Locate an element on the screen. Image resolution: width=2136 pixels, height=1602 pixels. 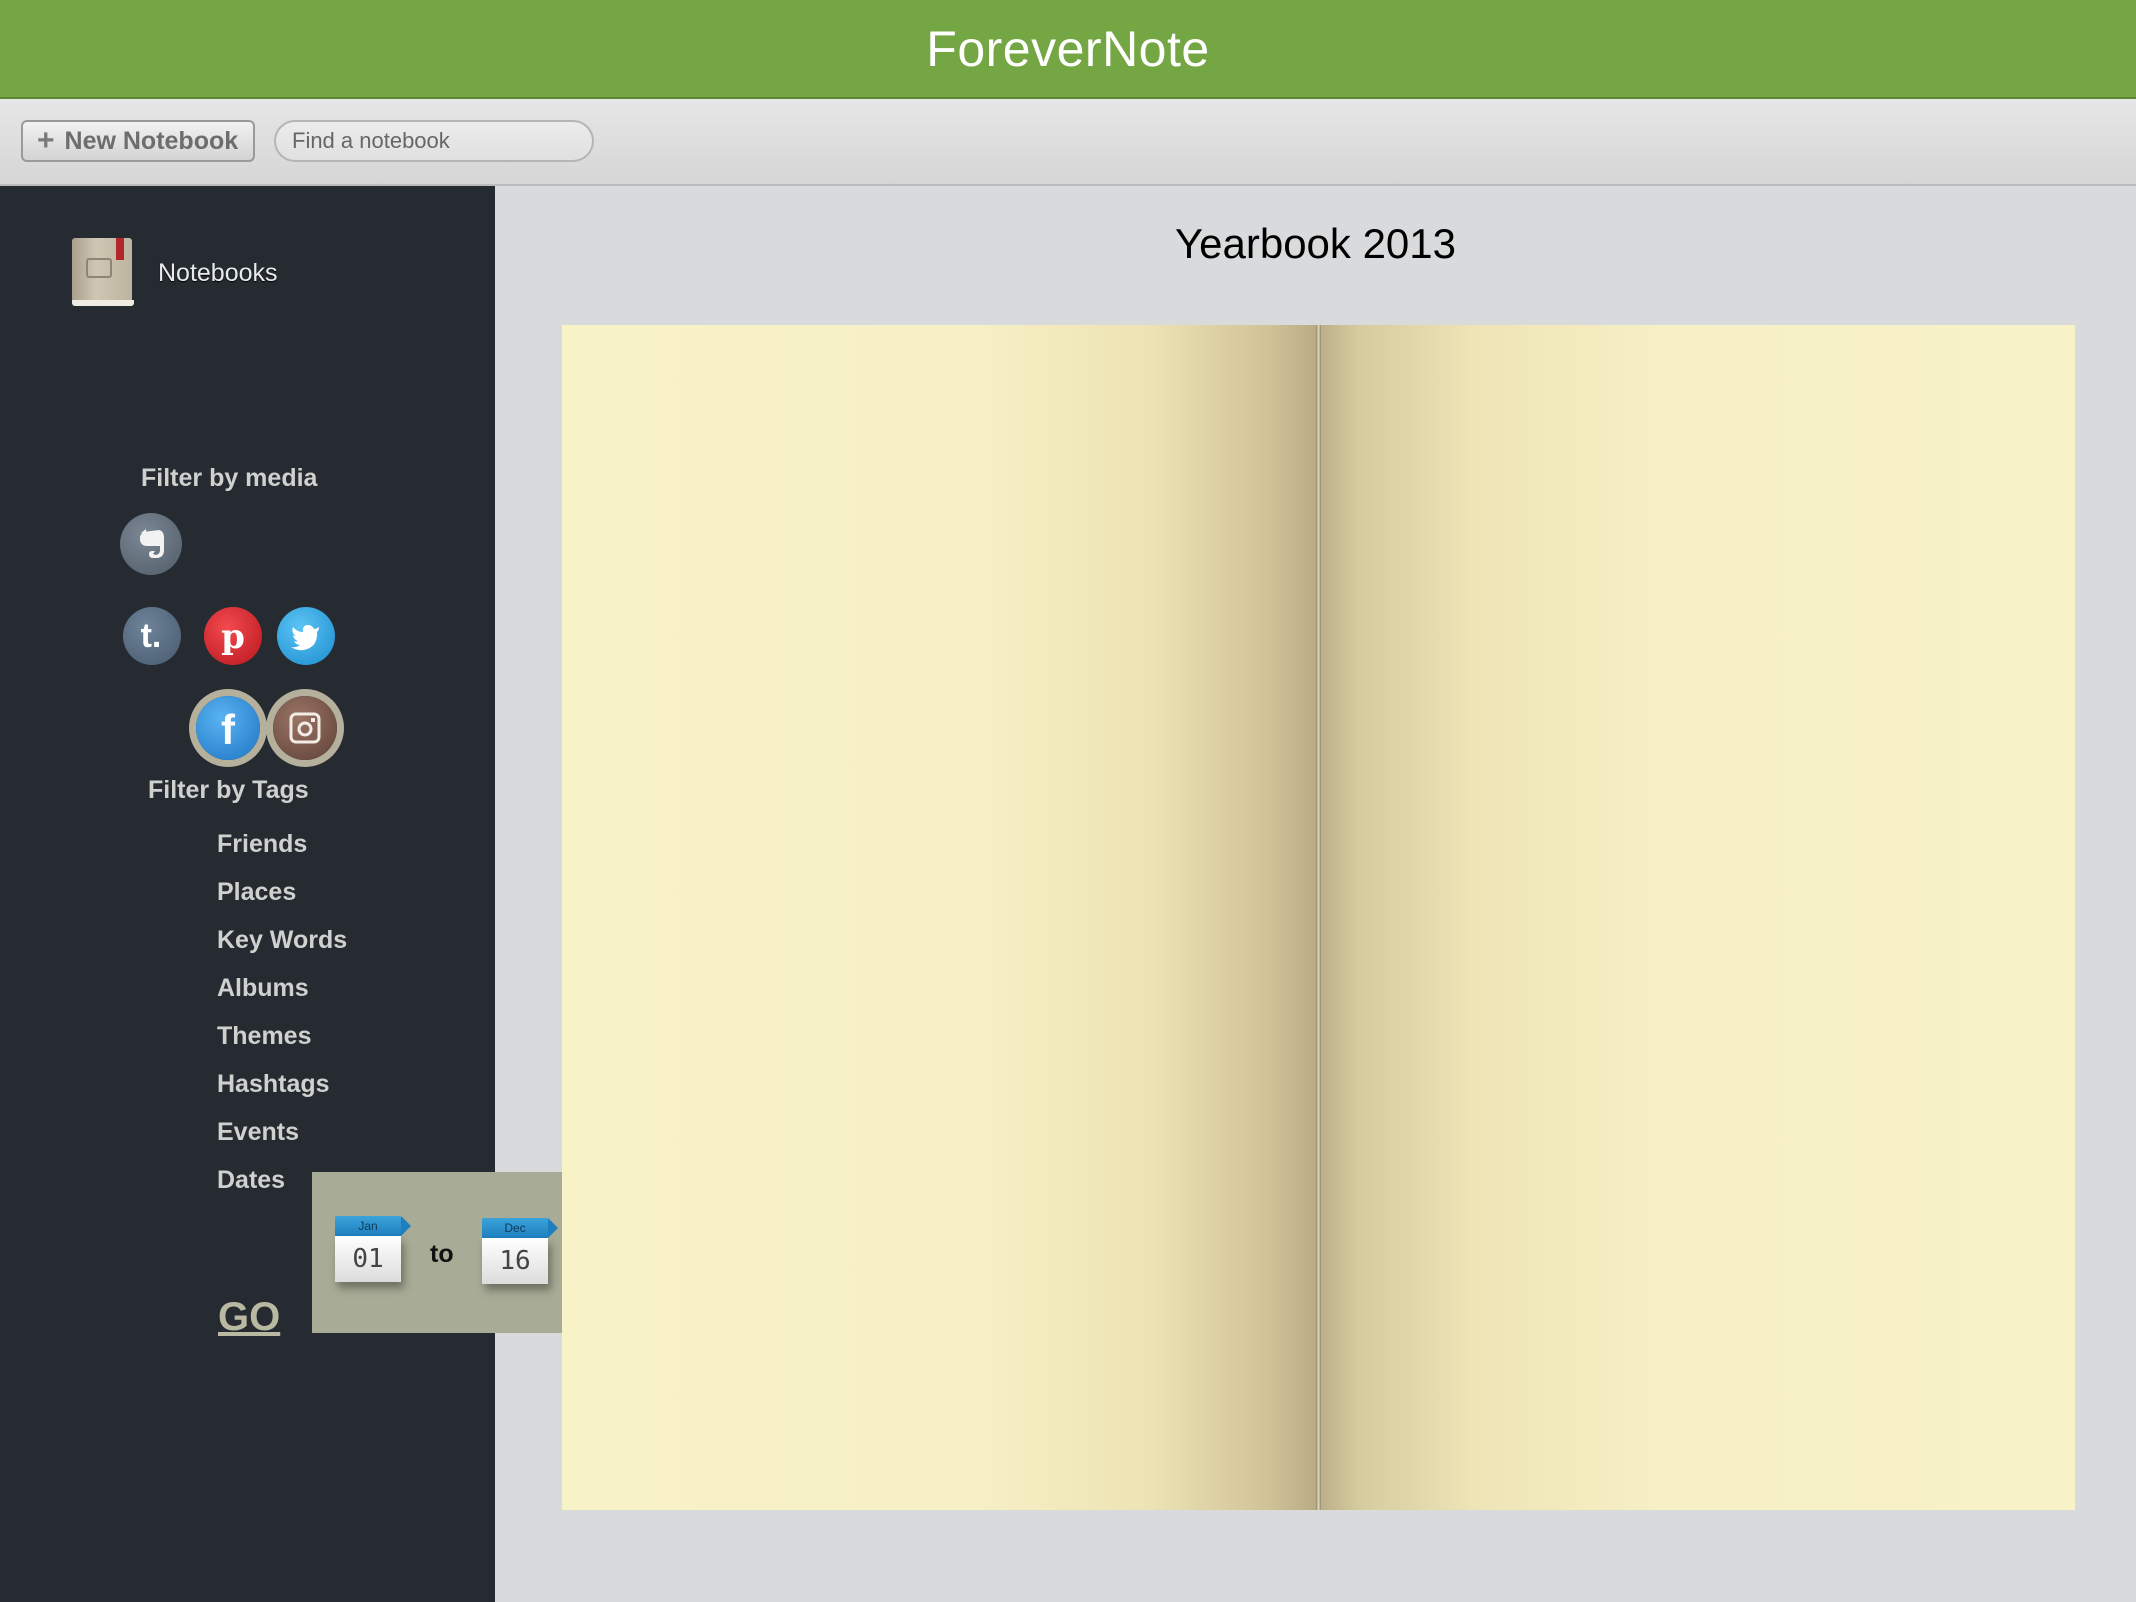
notebooks-link: Notebooks is located at coordinates (174, 273).